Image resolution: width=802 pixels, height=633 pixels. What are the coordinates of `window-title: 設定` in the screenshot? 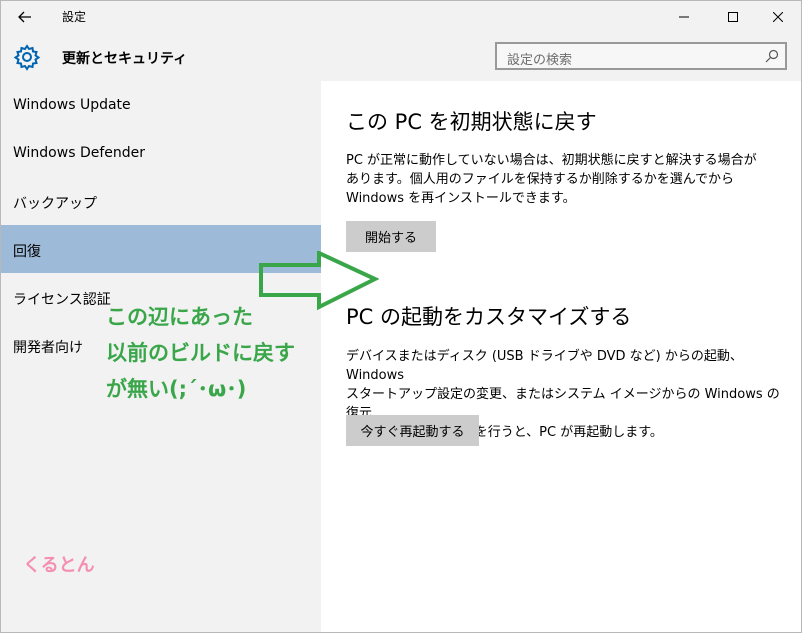 It's located at (74, 17).